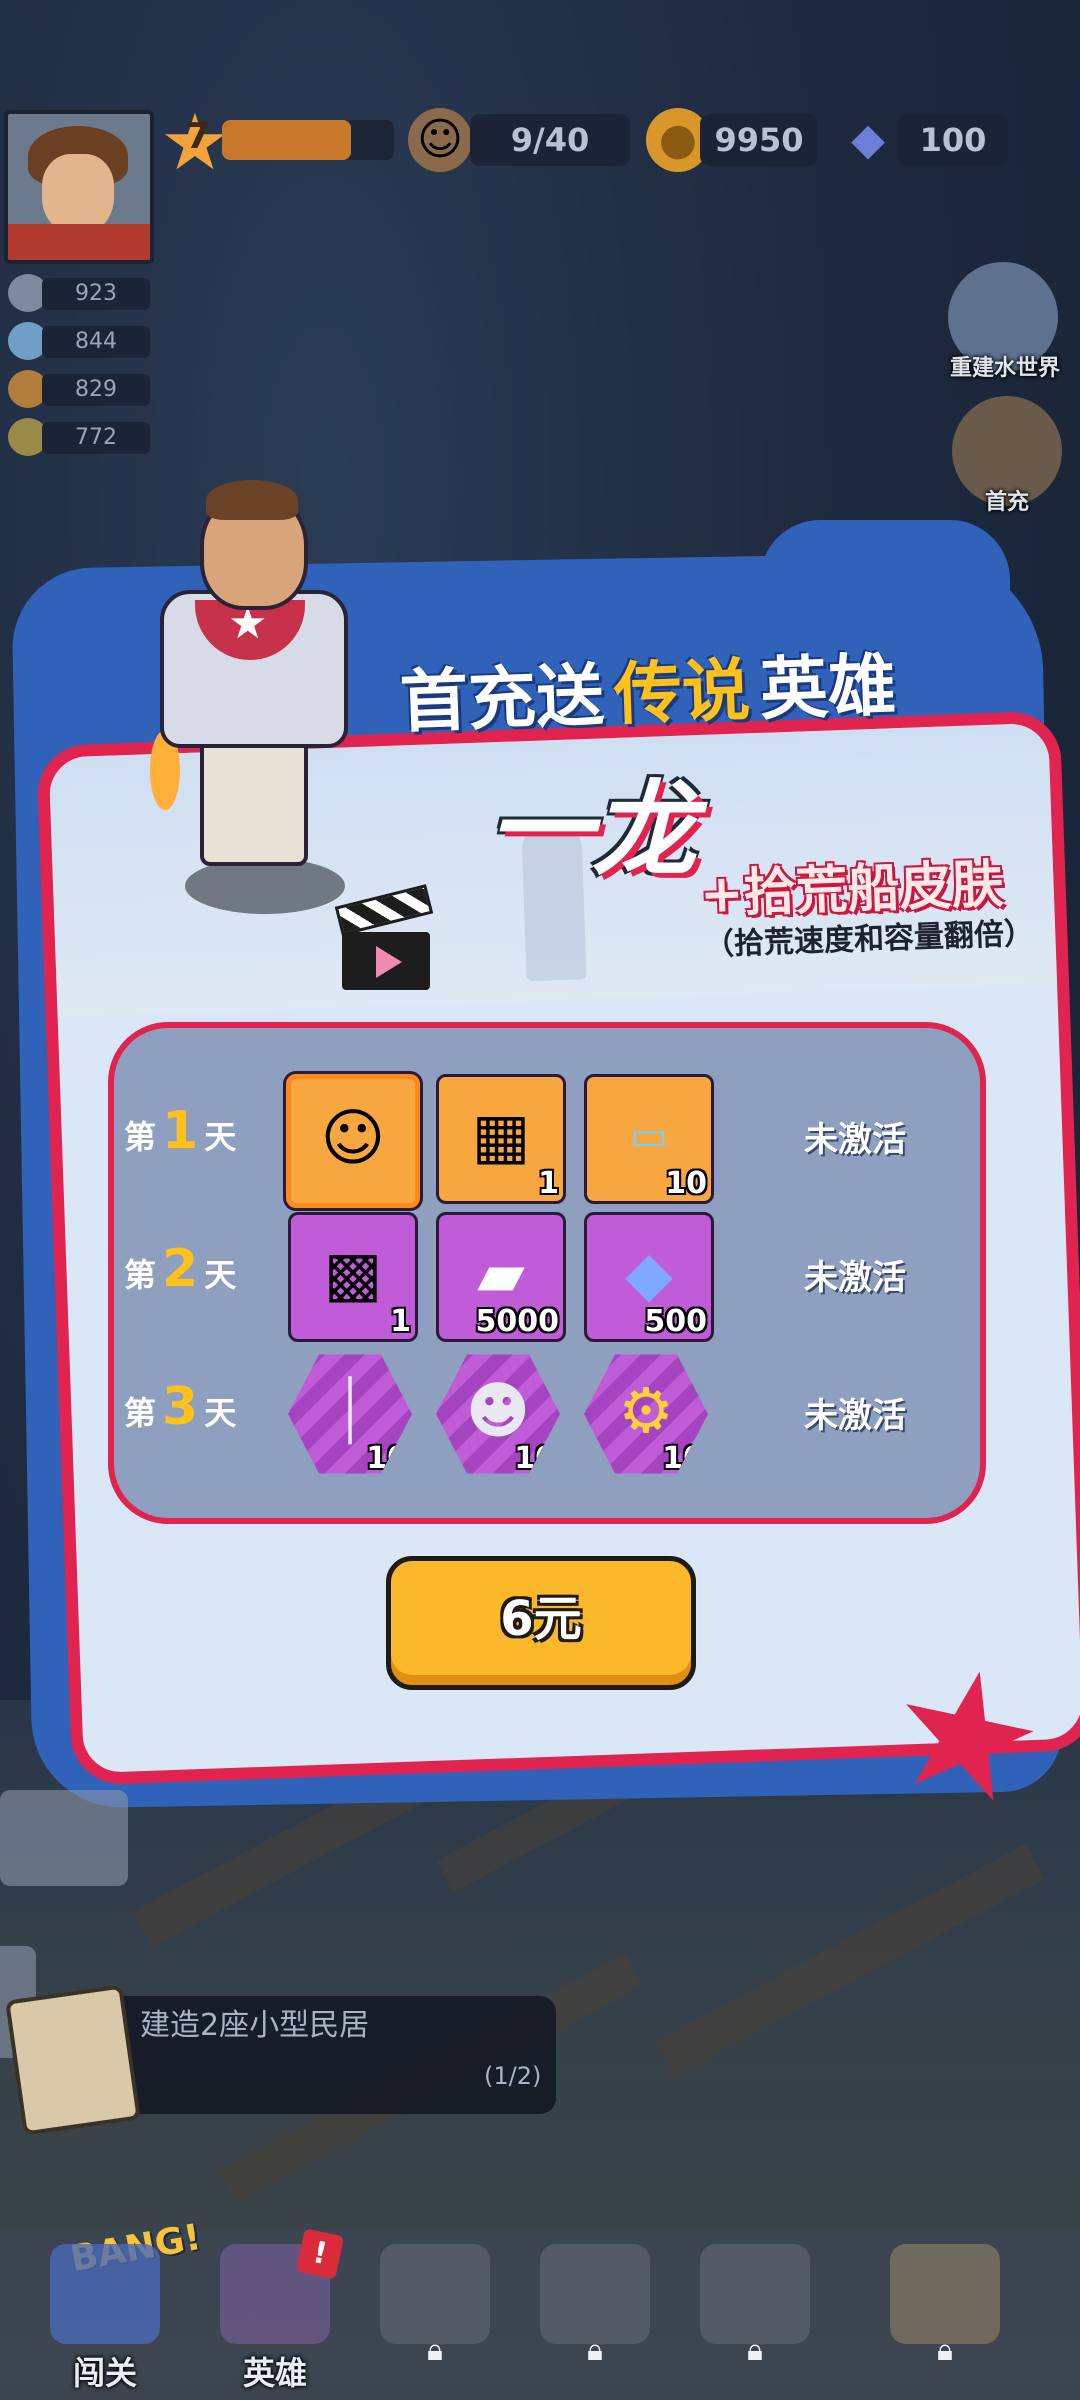  What do you see at coordinates (502, 699) in the screenshot?
I see `title-first-charge: 首充送` at bounding box center [502, 699].